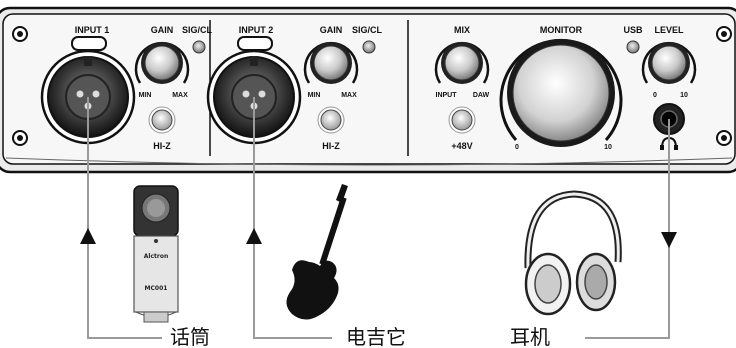 The image size is (736, 348). I want to click on down-arrow-icon, so click(669, 240).